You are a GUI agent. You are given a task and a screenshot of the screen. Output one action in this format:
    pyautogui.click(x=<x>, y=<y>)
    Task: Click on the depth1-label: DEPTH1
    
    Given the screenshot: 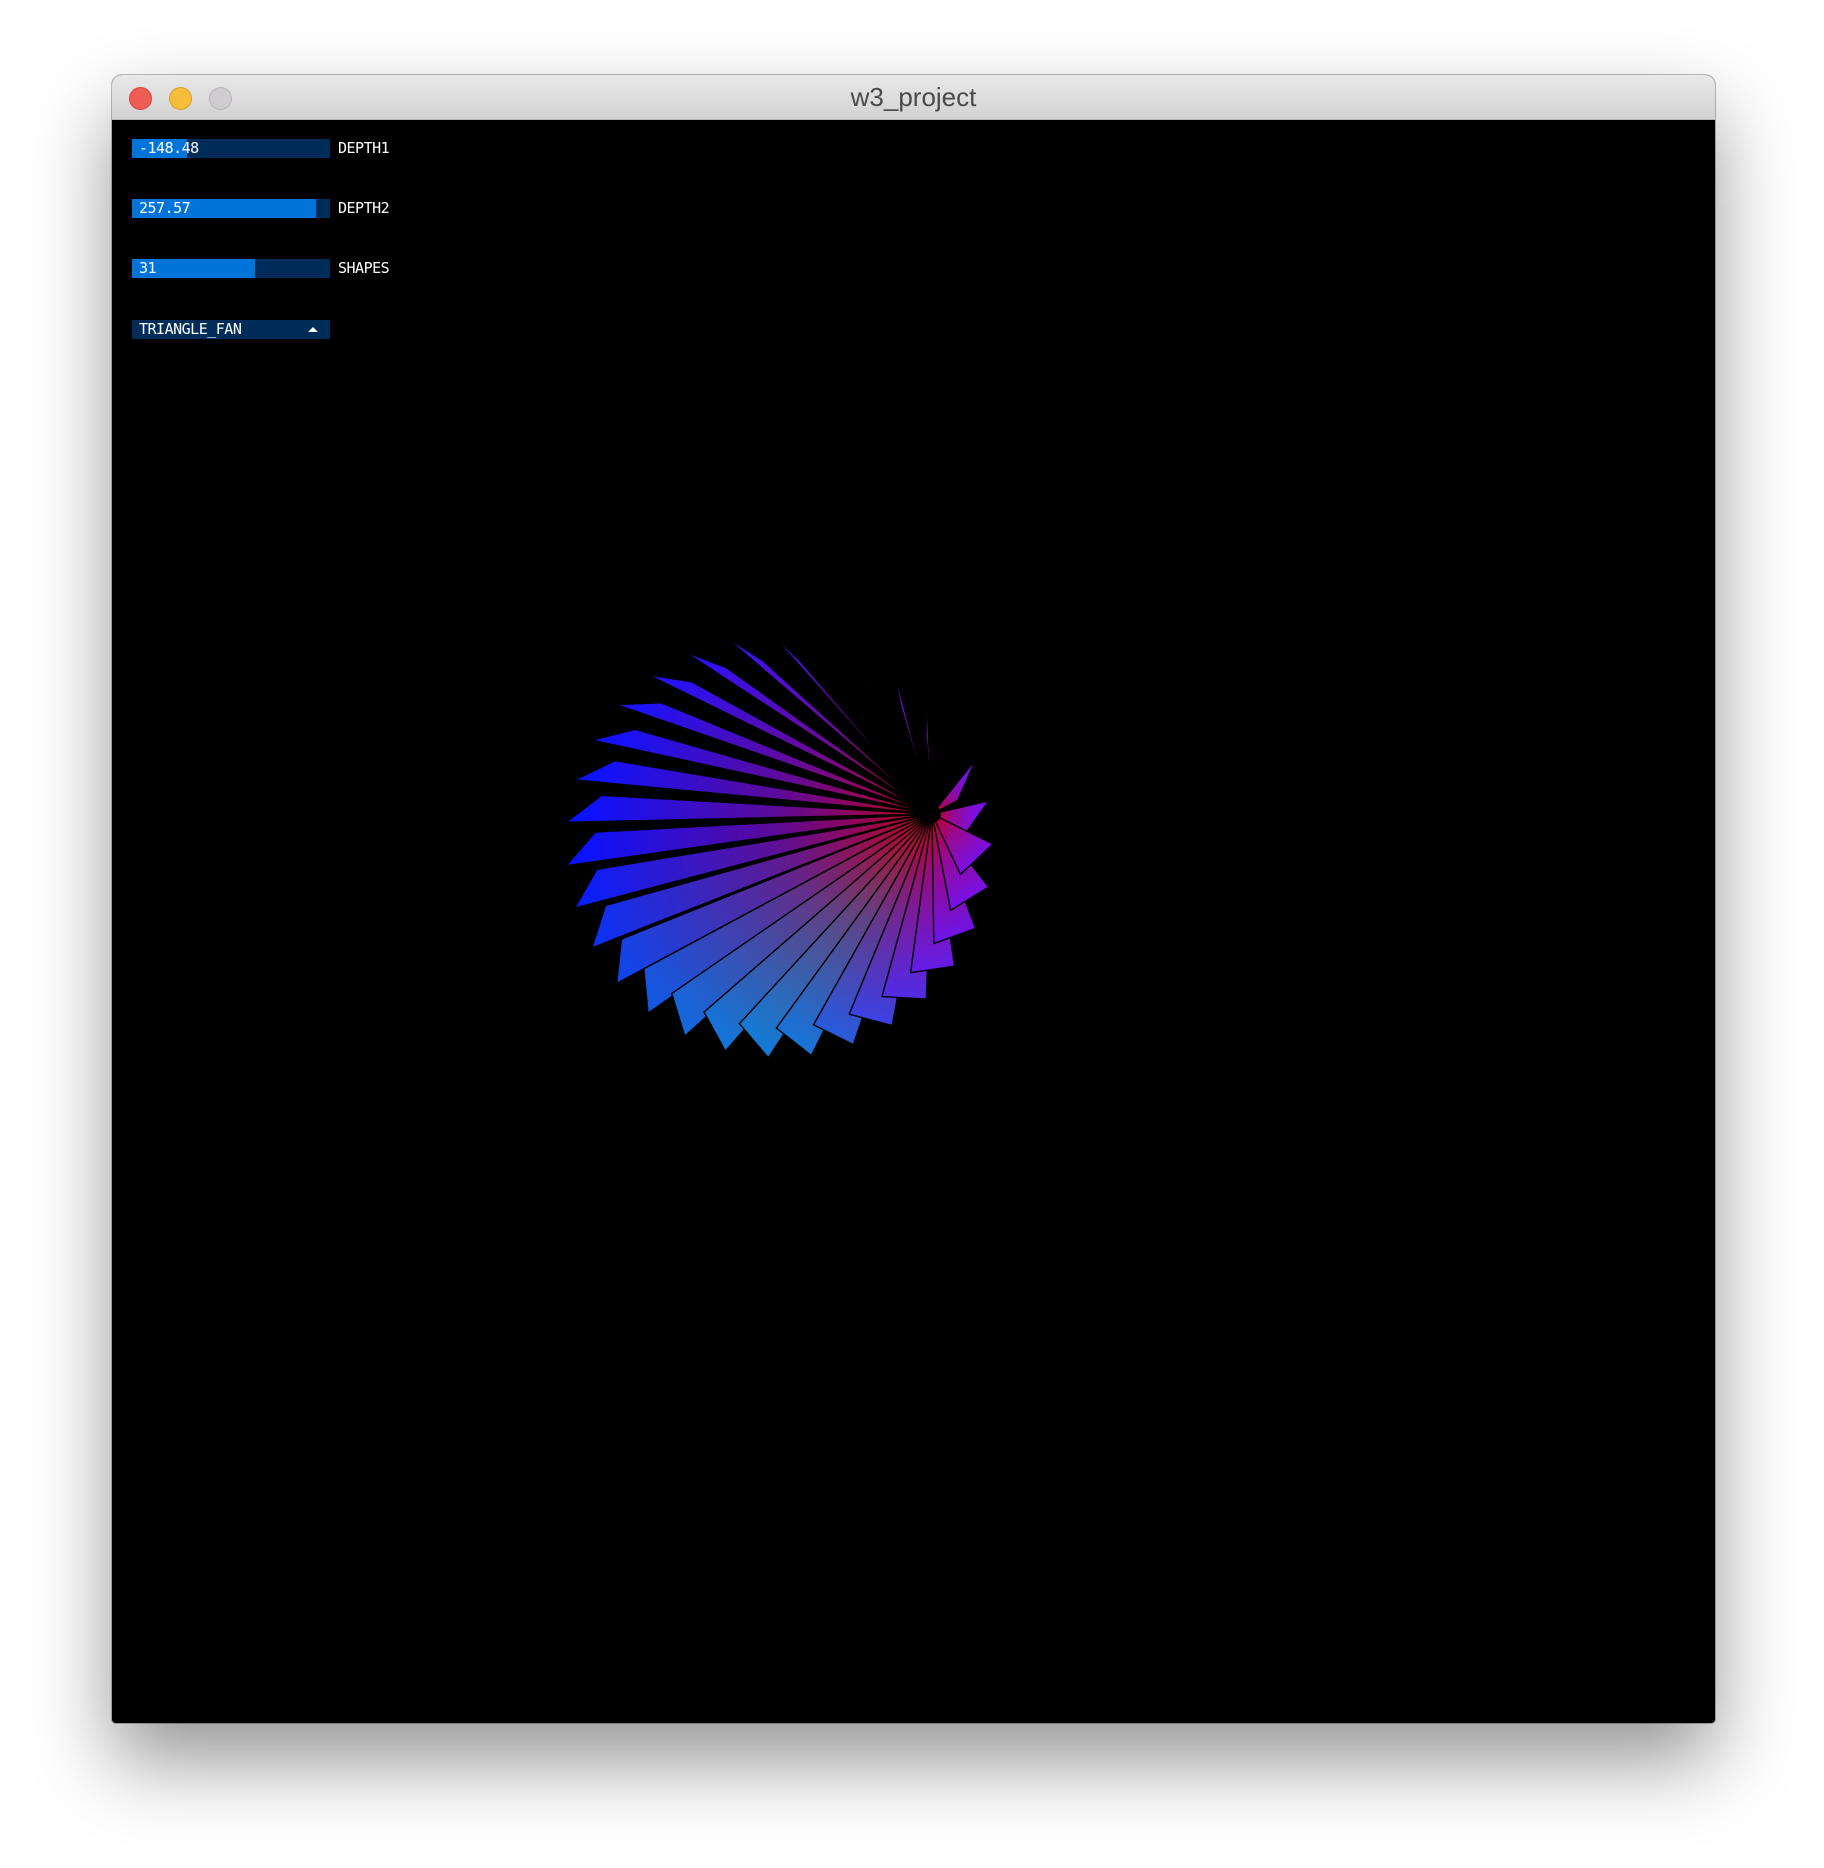 What is the action you would take?
    pyautogui.click(x=364, y=148)
    